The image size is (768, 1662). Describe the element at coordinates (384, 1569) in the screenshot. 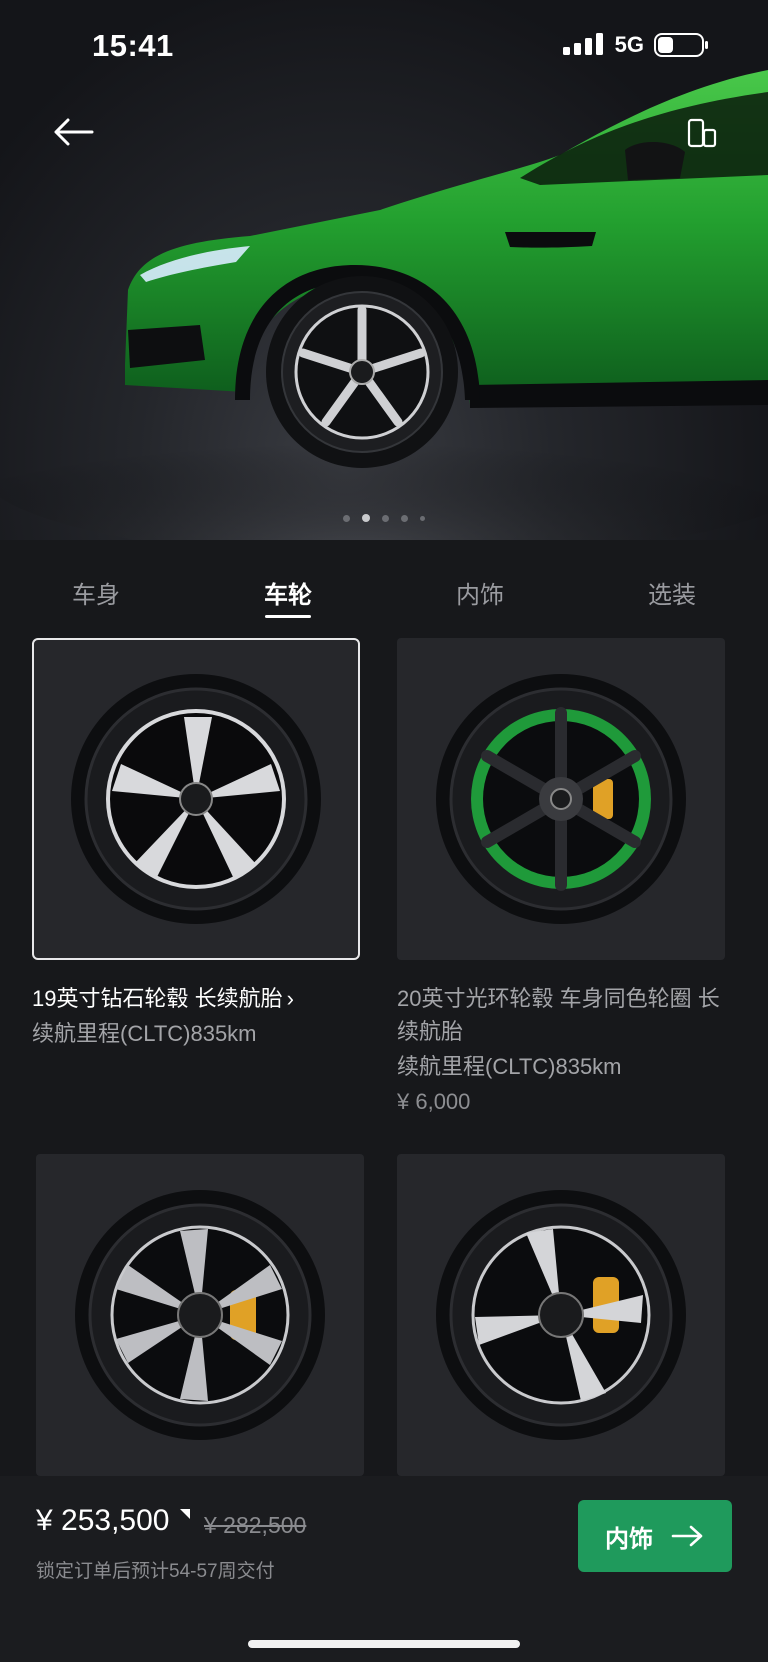

I see `summary-bar: ¥ 253,500 ¥ 282,500 锁定订单后预计54-57周交付 内饰` at that location.